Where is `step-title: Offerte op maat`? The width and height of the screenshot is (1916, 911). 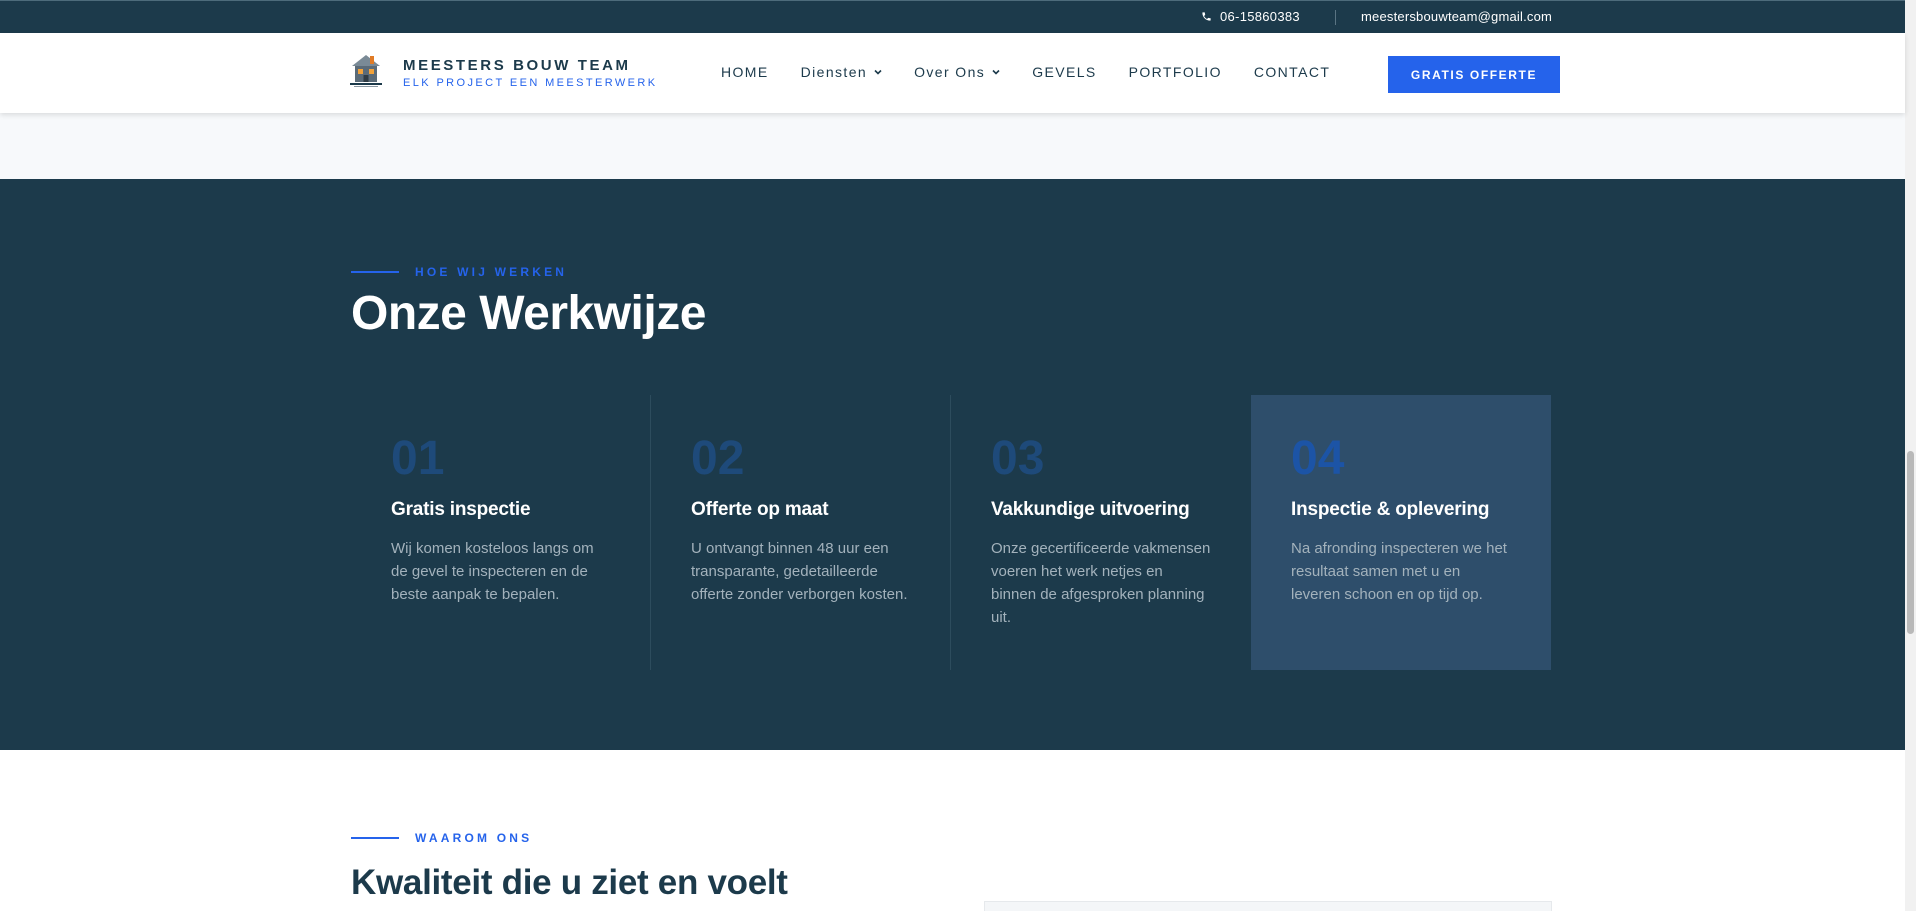
step-title: Offerte op maat is located at coordinates (760, 509).